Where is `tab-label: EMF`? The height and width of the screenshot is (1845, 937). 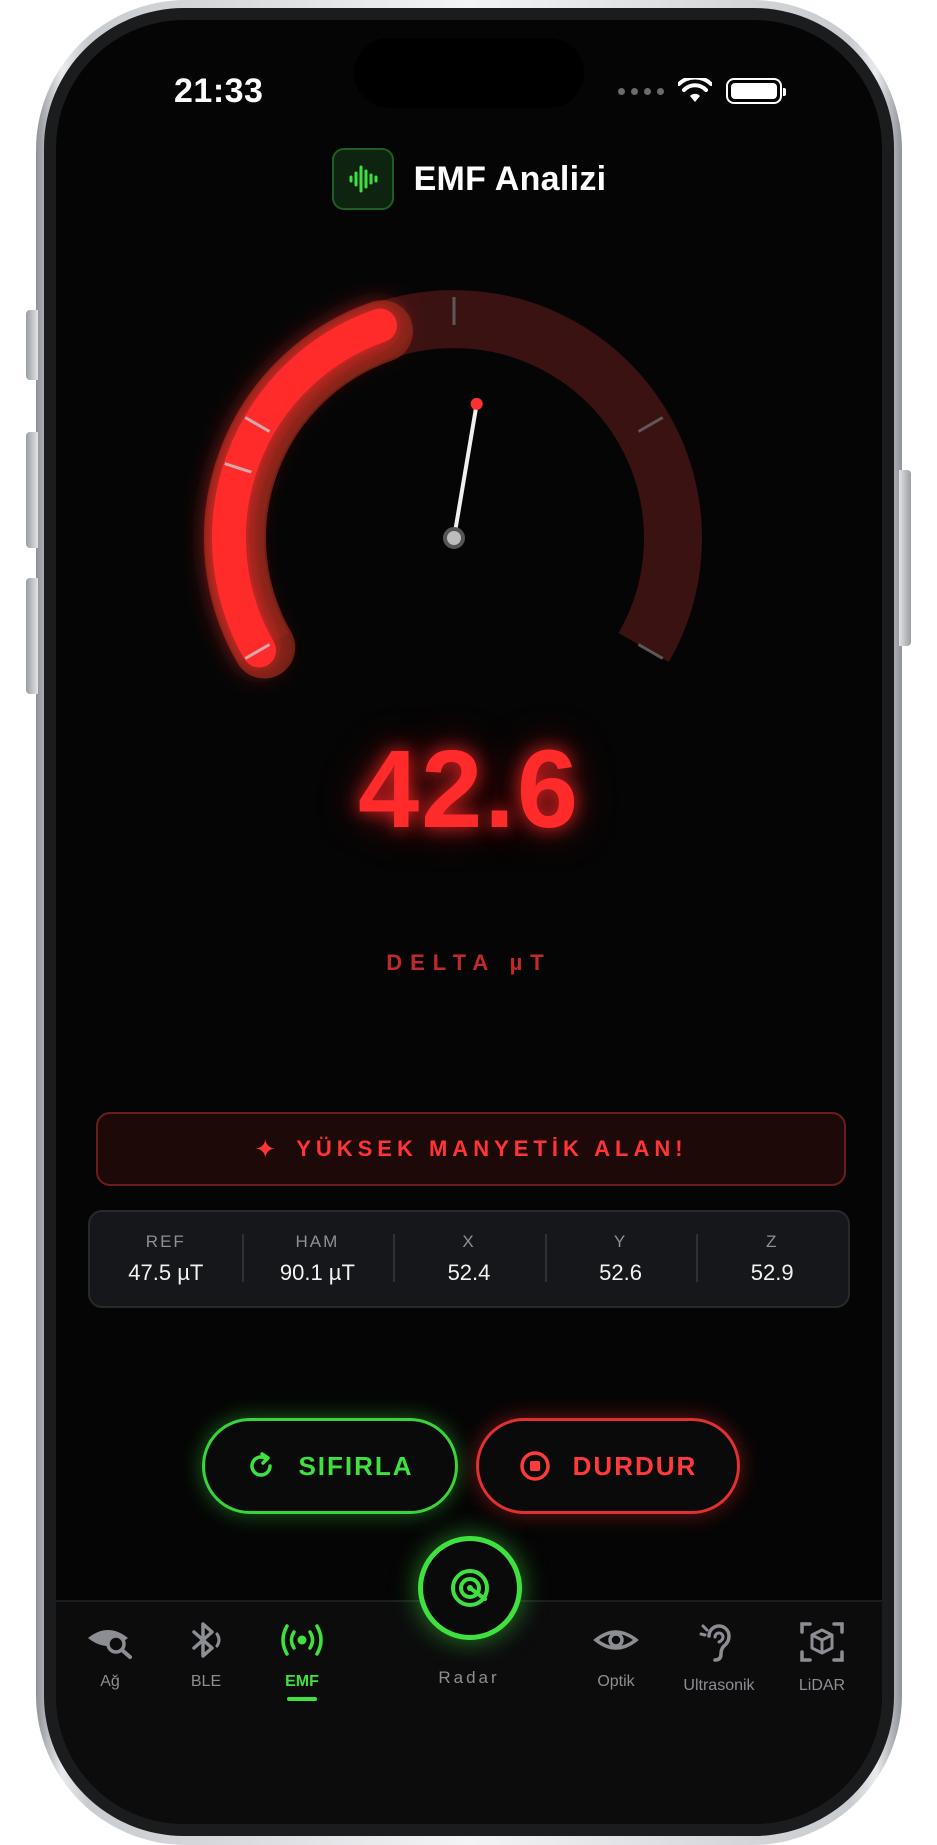
tab-label: EMF is located at coordinates (302, 1681).